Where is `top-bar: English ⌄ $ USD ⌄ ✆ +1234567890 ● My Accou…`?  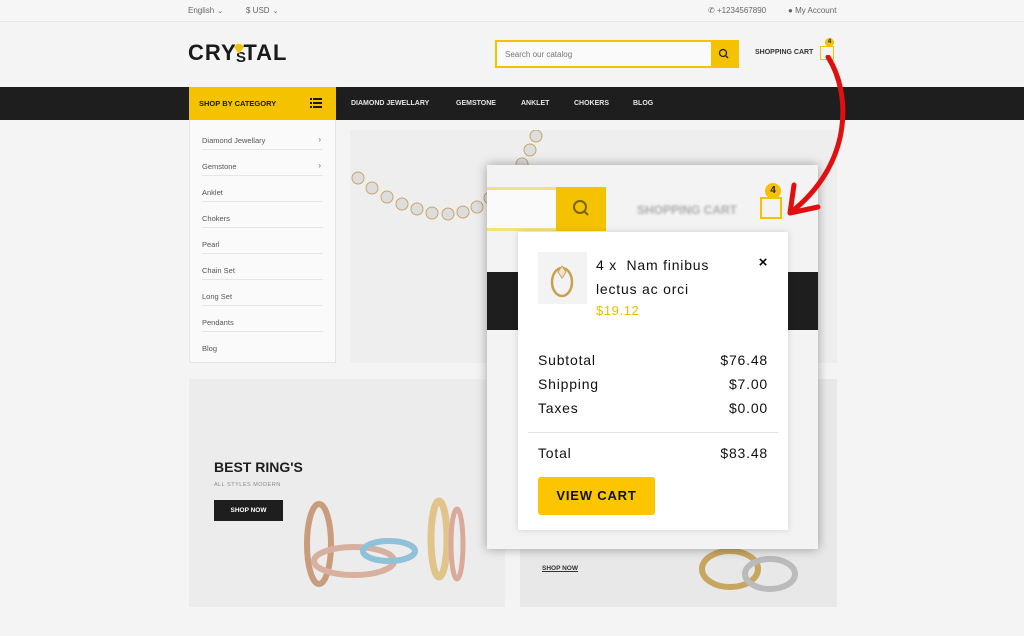 top-bar: English ⌄ $ USD ⌄ ✆ +1234567890 ● My Accou… is located at coordinates (512, 11).